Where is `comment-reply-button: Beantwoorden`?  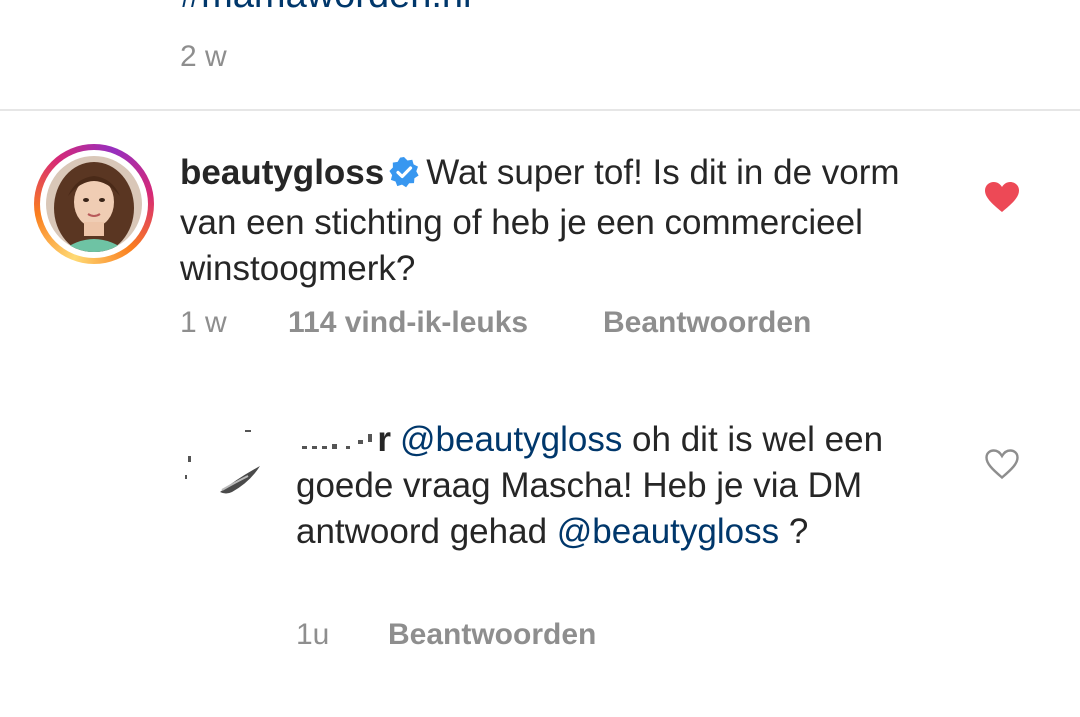
comment-reply-button: Beantwoorden is located at coordinates (707, 323).